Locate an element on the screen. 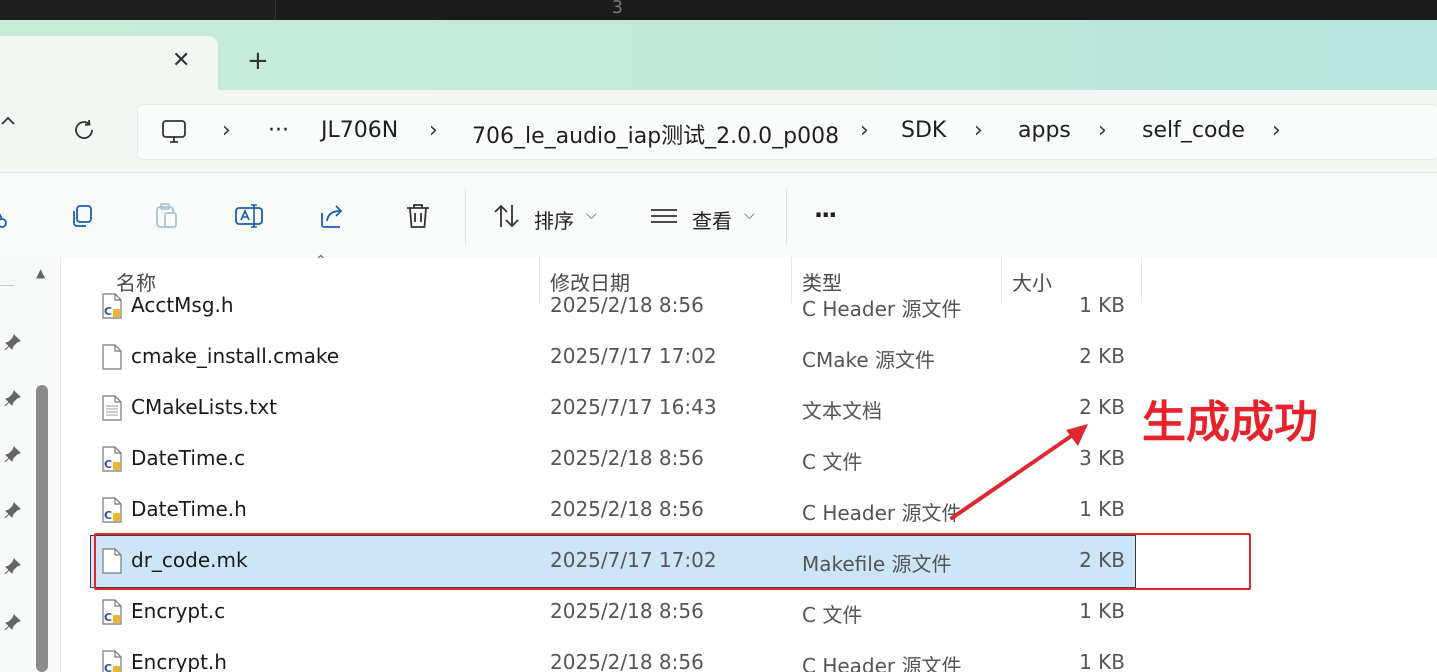 This screenshot has width=1437, height=672. file-name: DateTime.c is located at coordinates (188, 458).